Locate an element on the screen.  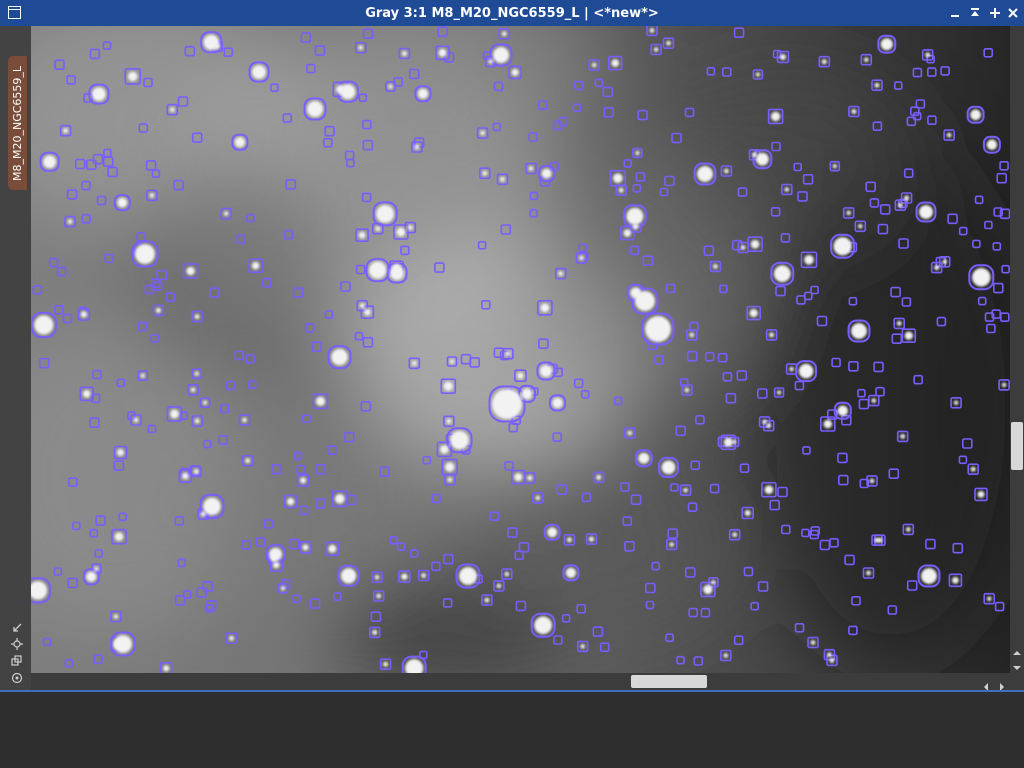
minimize-icon is located at coordinates (955, 13).